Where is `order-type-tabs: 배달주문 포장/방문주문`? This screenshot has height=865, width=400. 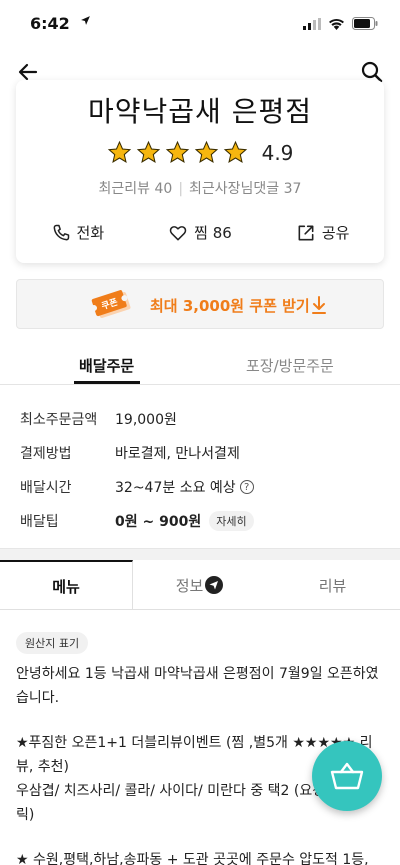 order-type-tabs: 배달주문 포장/방문주문 is located at coordinates (200, 365).